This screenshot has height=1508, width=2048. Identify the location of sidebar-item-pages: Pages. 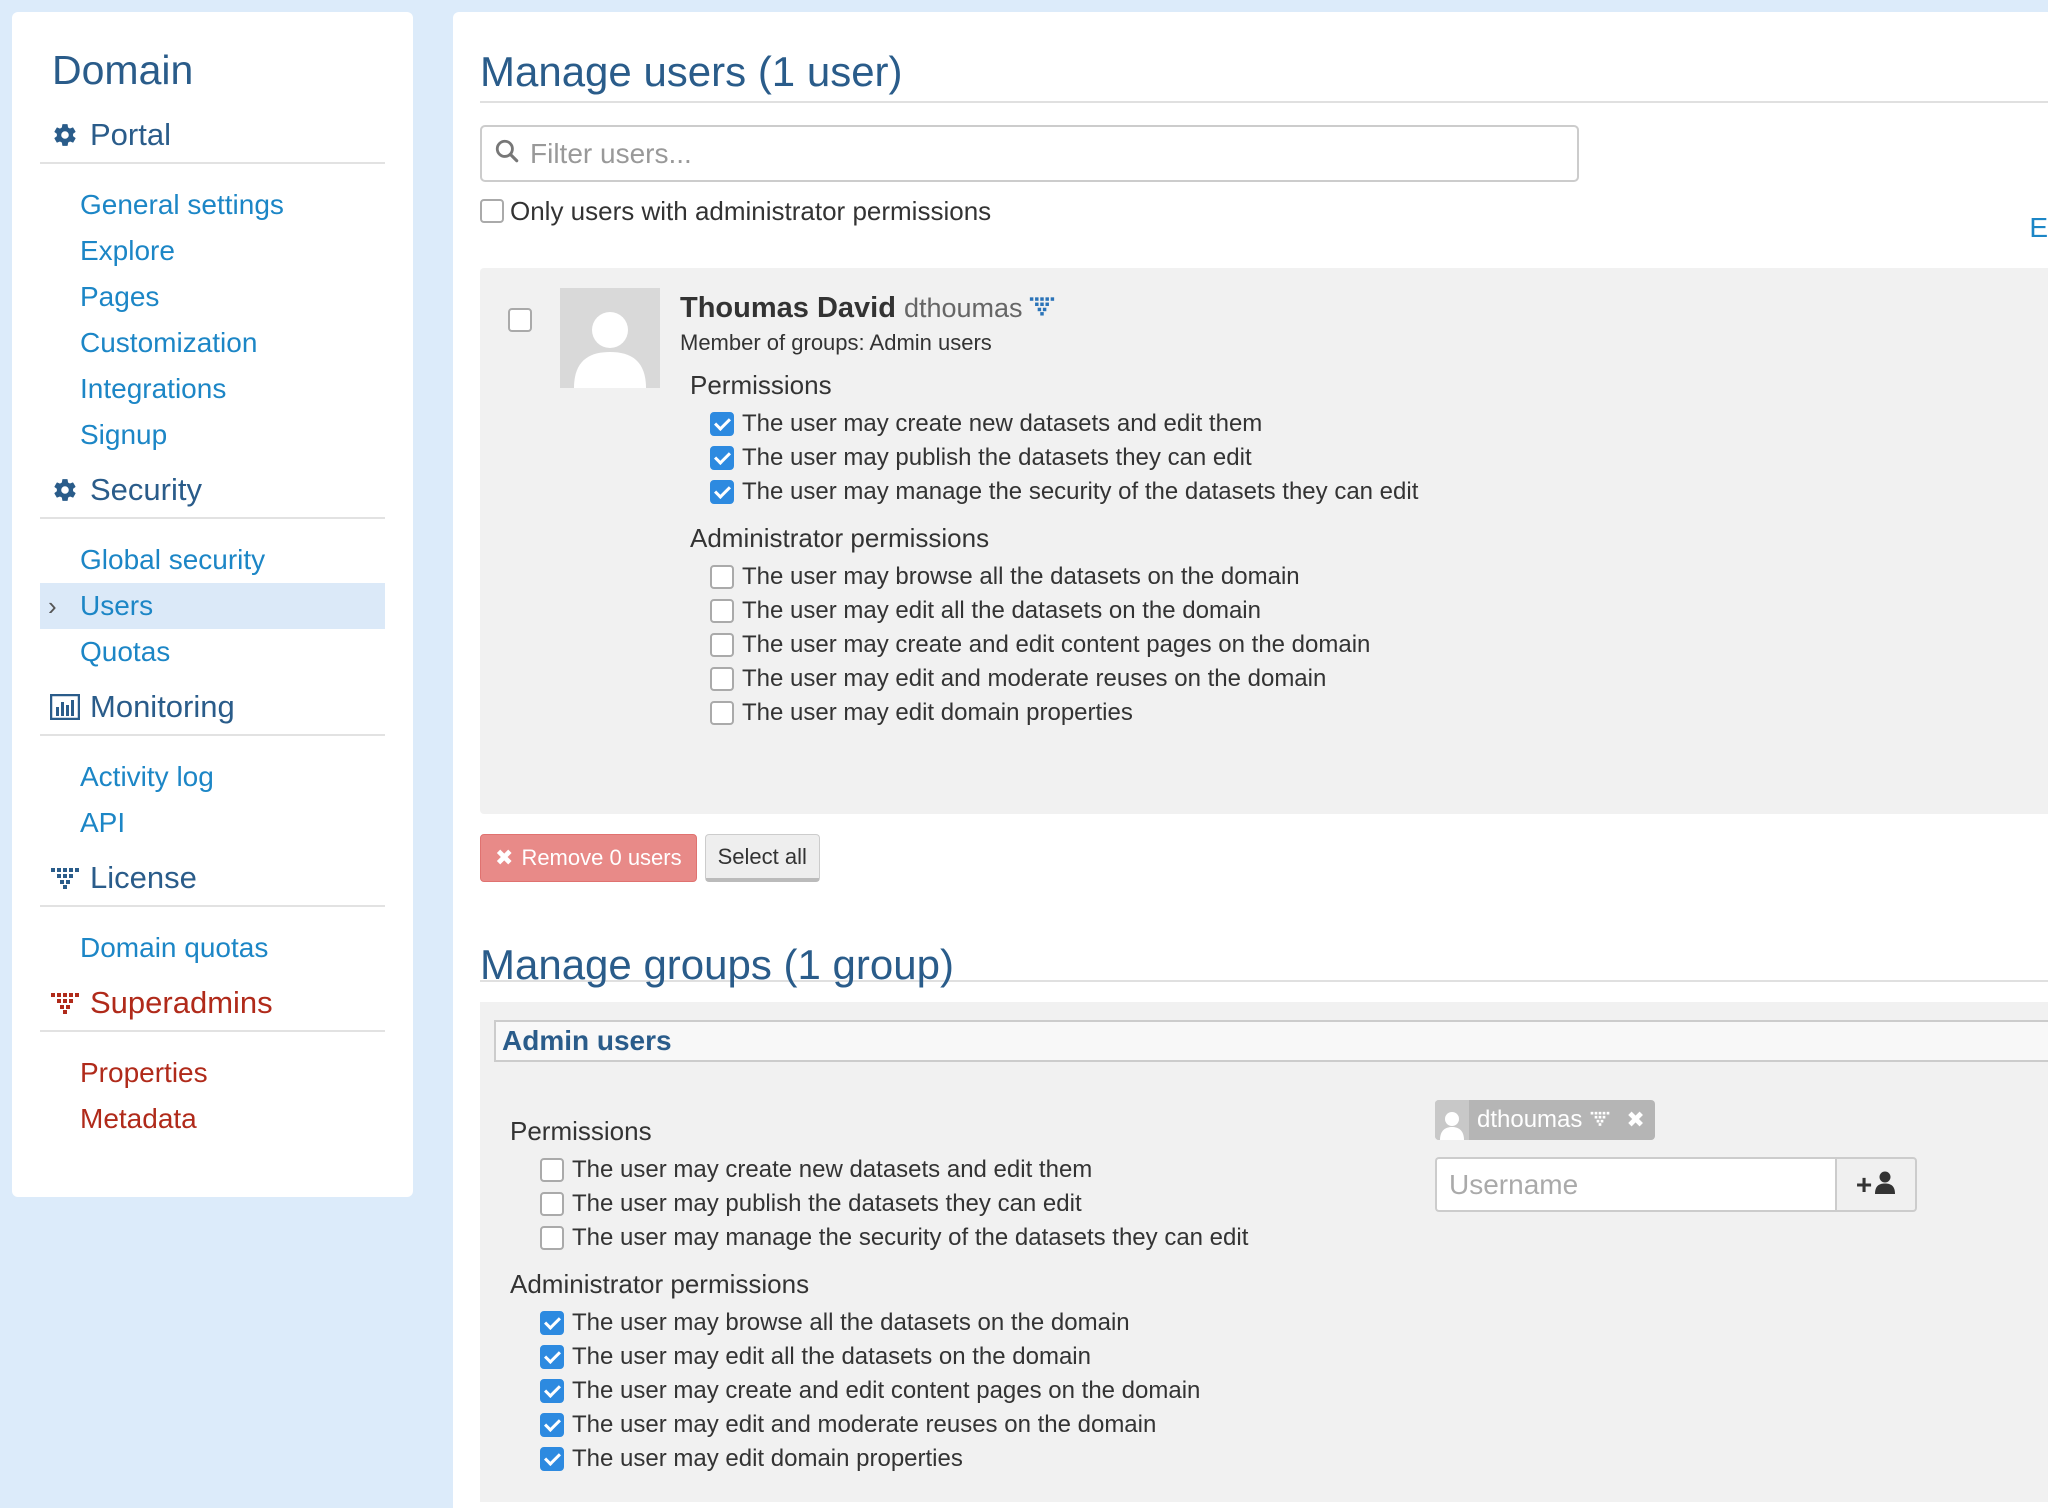
(212, 297).